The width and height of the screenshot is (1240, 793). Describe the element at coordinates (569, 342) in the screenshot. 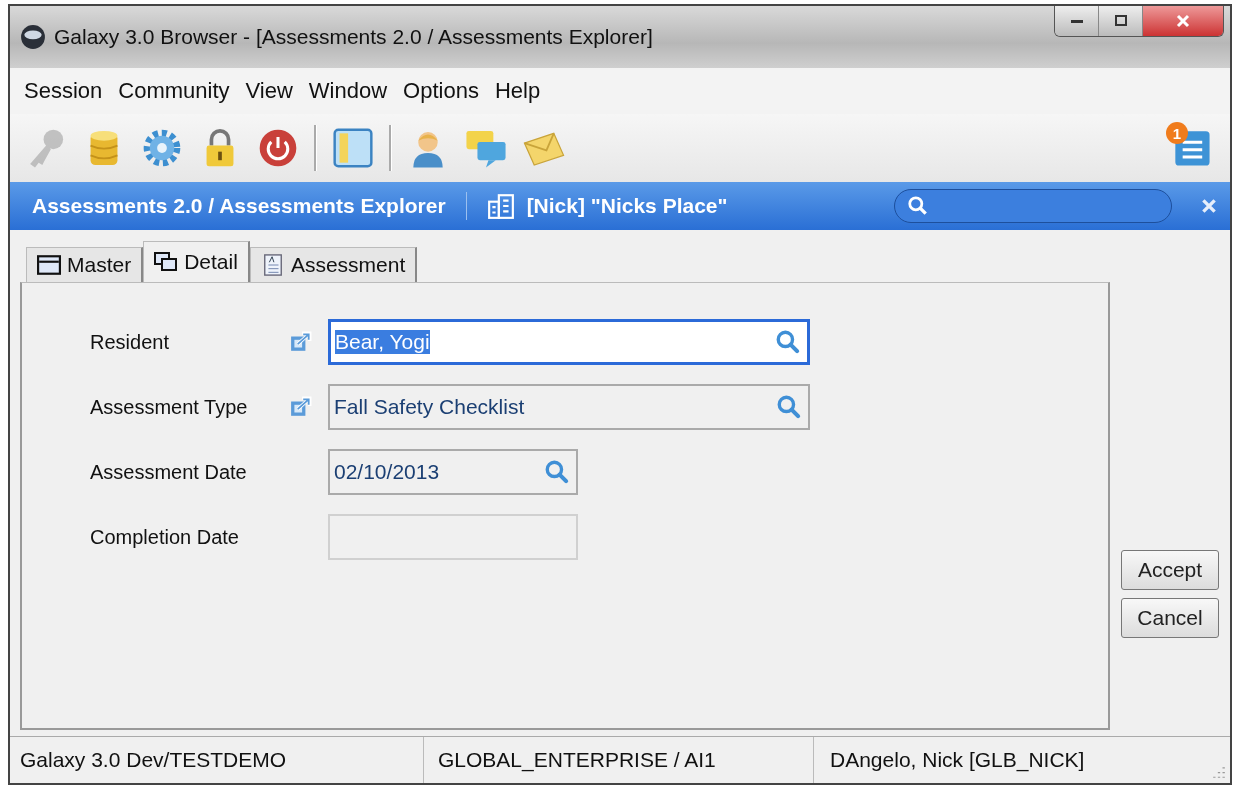

I see `input-field: Bear, Yogi` at that location.